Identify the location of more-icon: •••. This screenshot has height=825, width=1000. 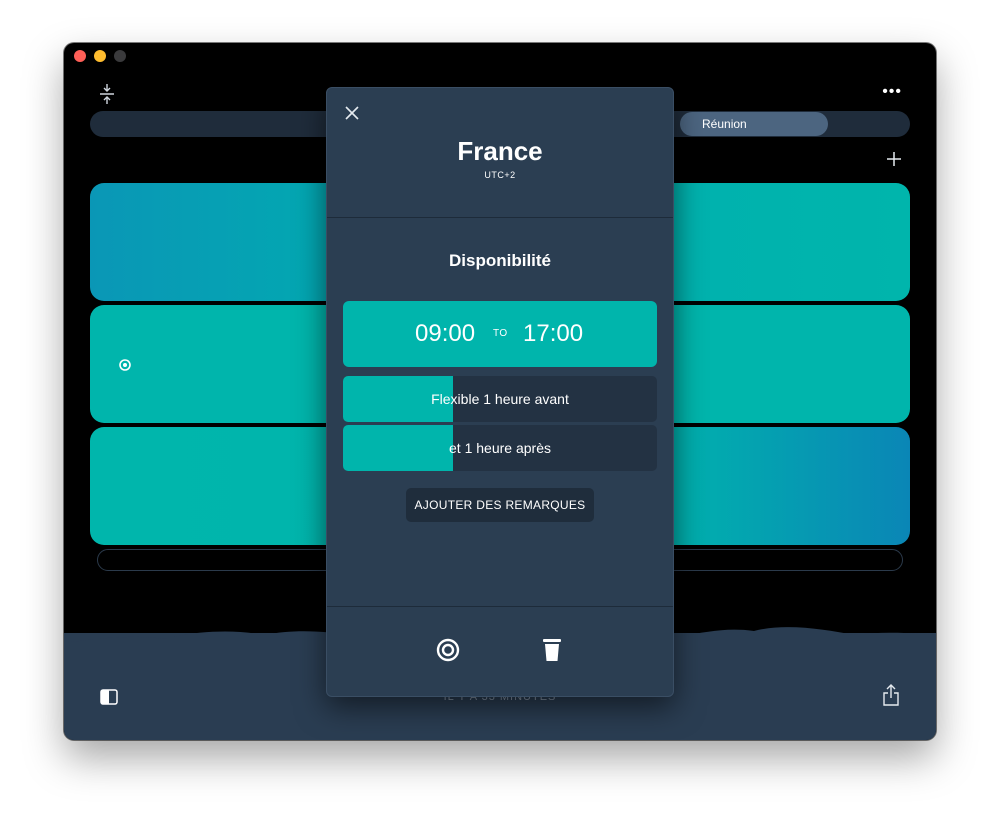
(892, 92).